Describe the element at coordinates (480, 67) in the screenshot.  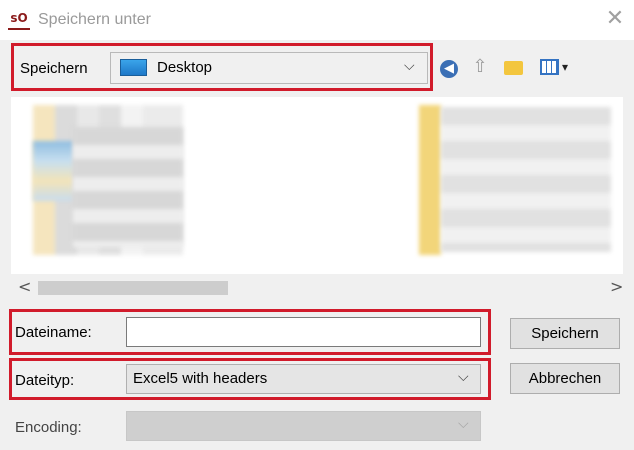
I see `up-folder-icon: ⇧` at that location.